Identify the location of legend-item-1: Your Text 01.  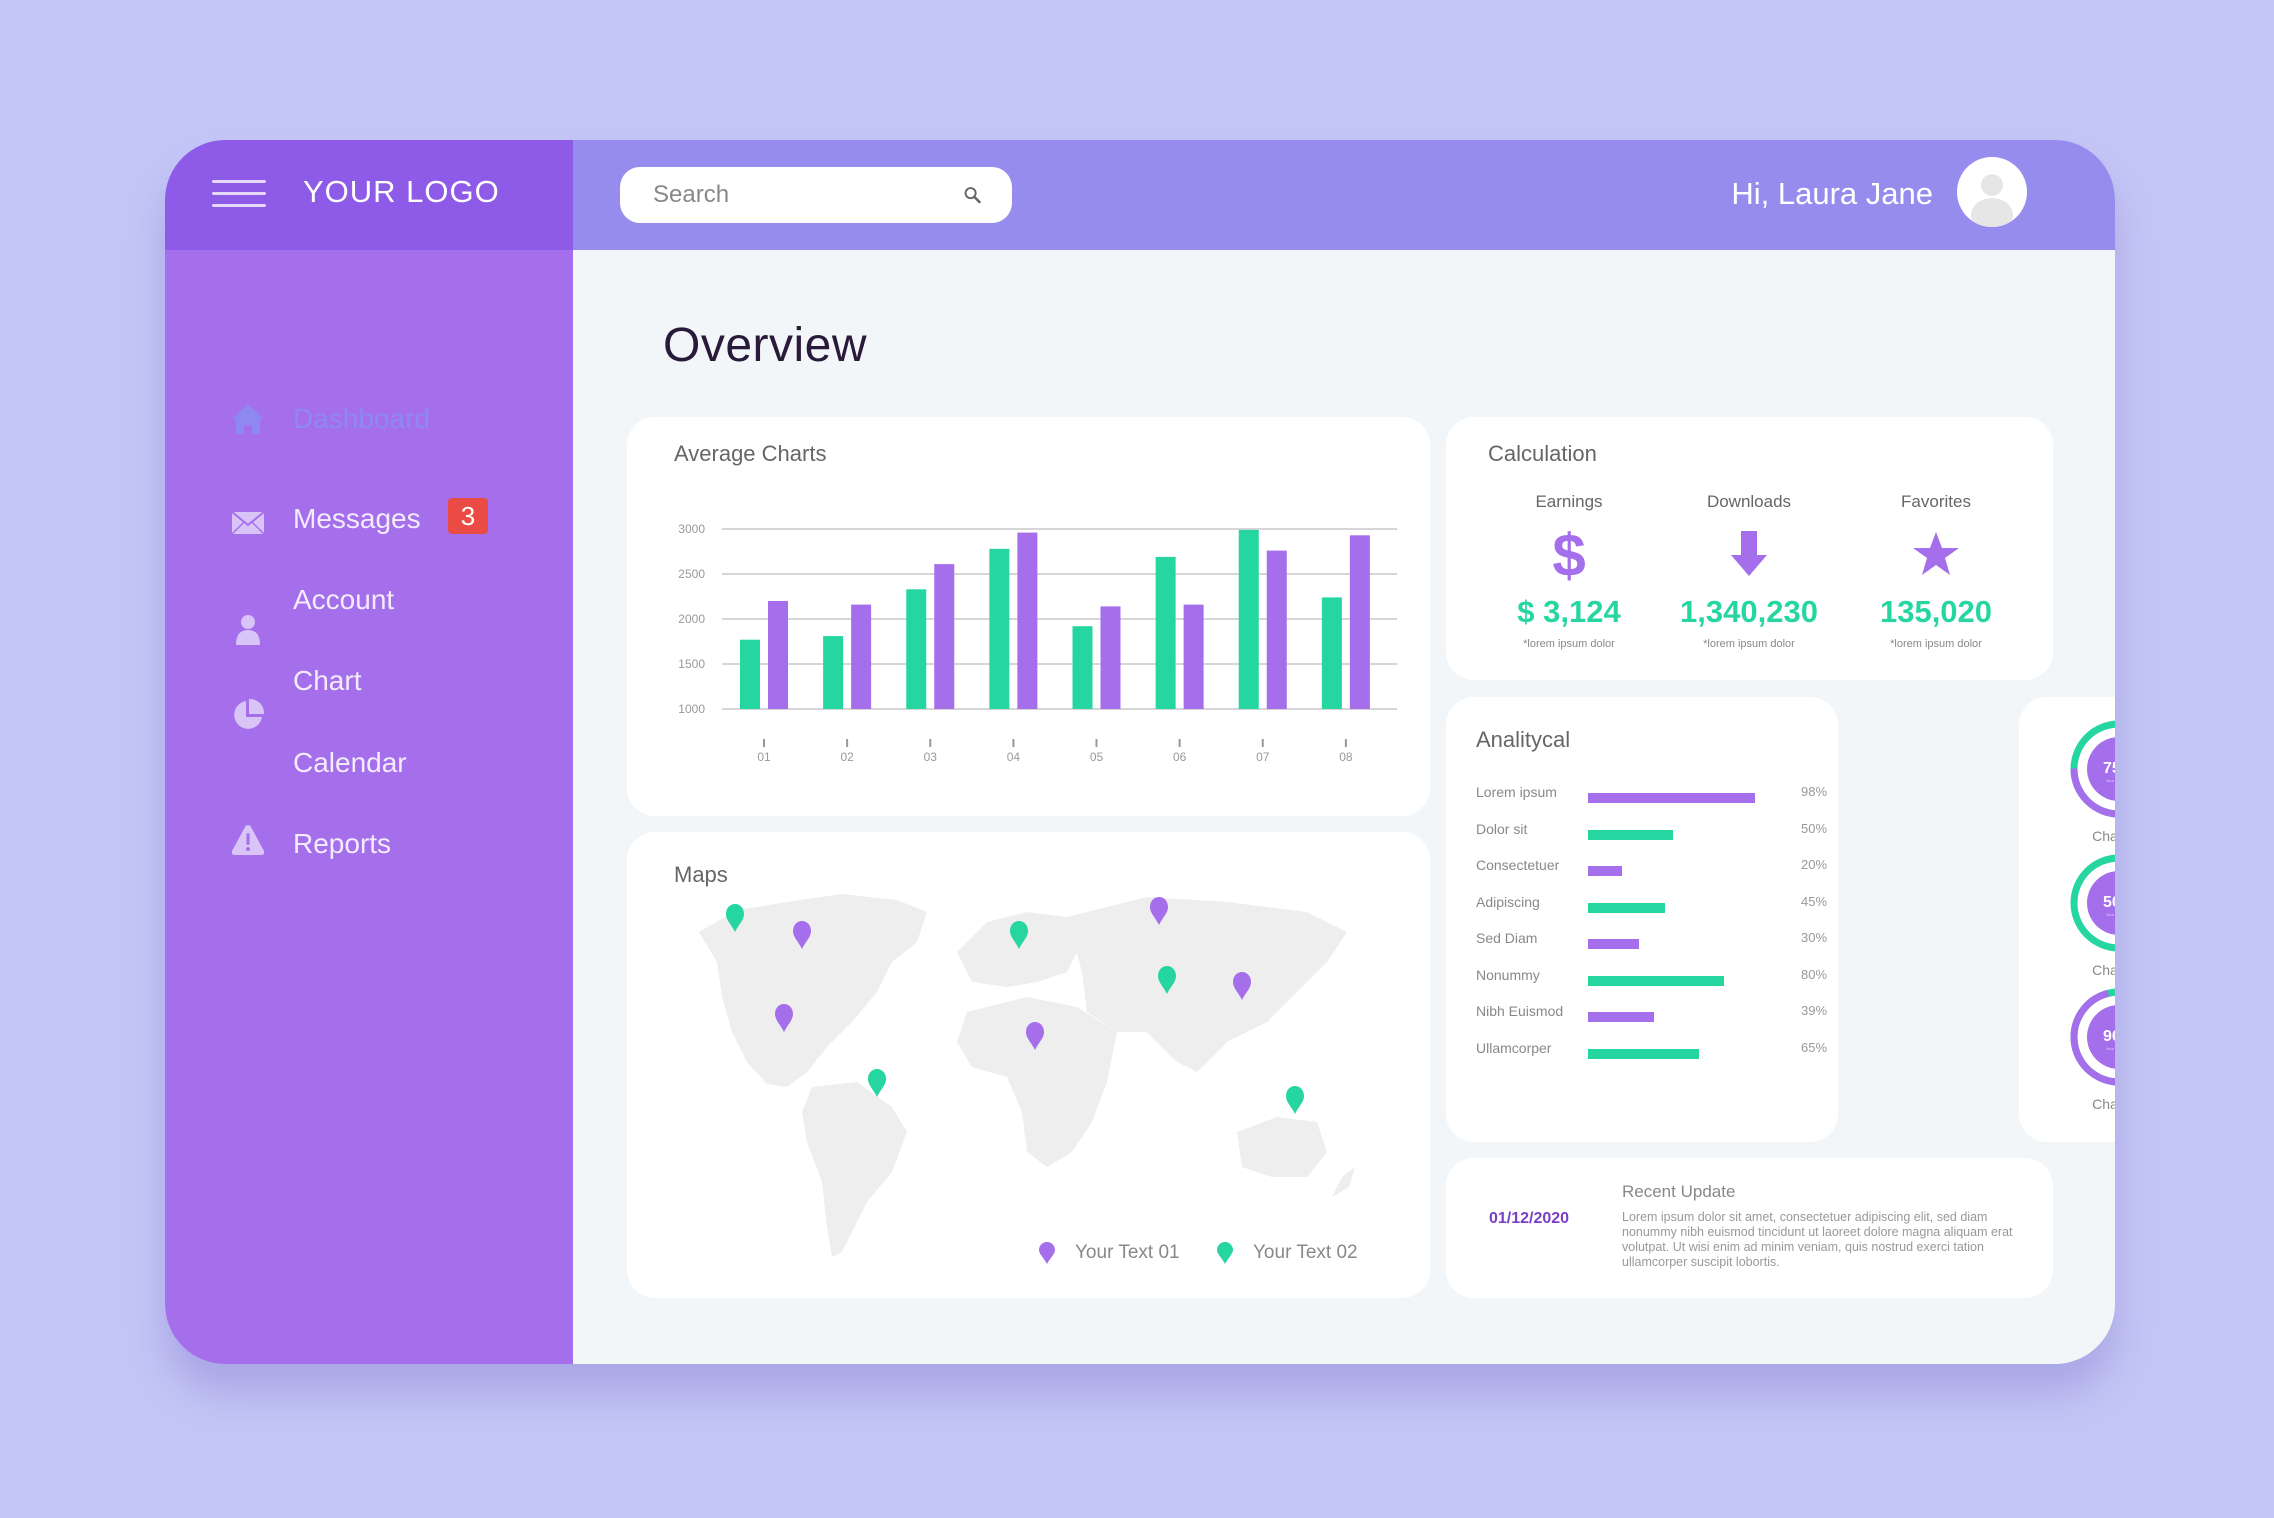
(1109, 1253).